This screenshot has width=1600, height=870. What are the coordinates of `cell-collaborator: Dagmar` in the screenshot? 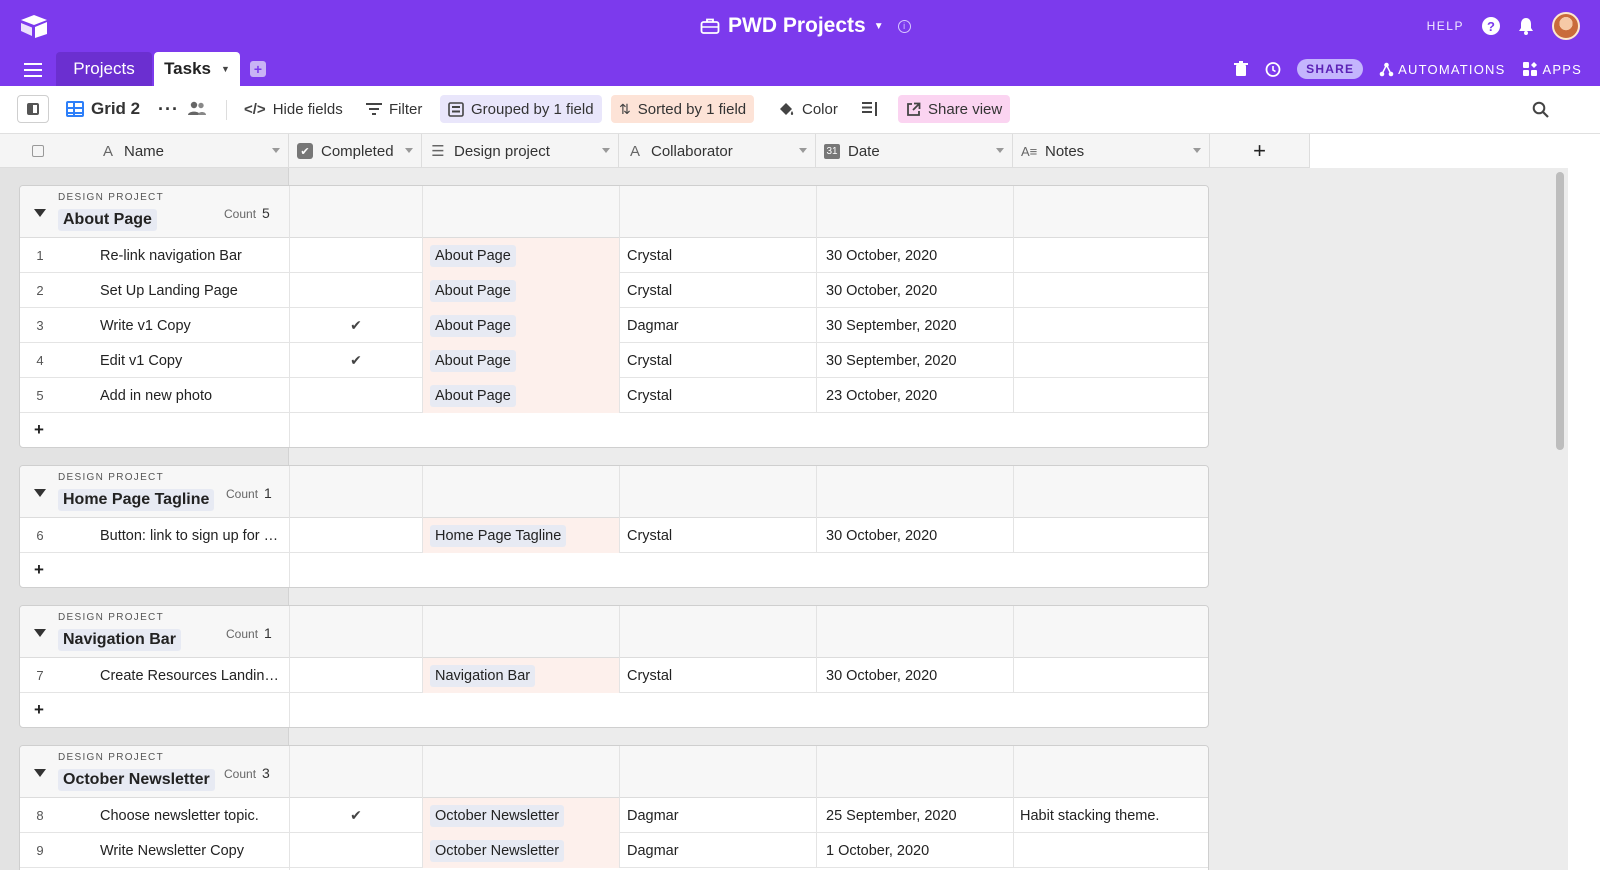 It's located at (717, 325).